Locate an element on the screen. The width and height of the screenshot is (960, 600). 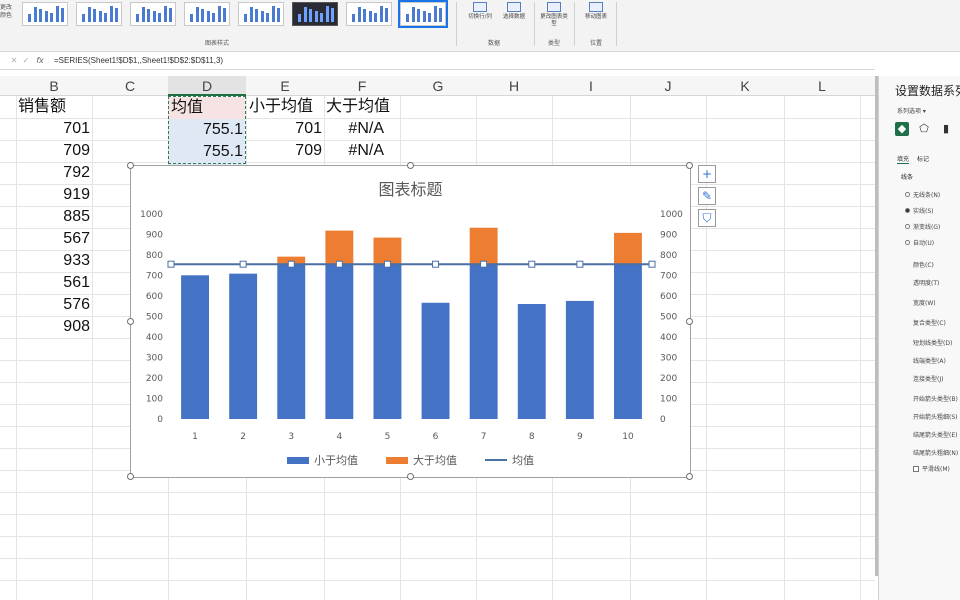
select-data-button: 选择数据 is located at coordinates (514, 11).